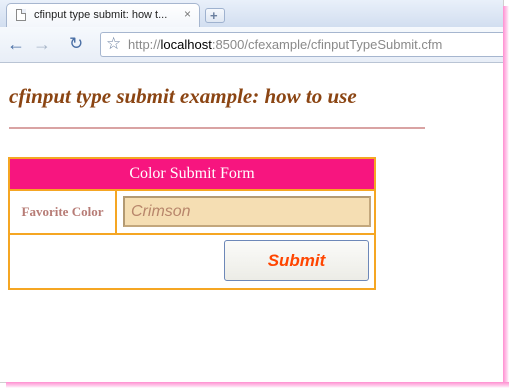  I want to click on new-tab-button: +, so click(215, 15).